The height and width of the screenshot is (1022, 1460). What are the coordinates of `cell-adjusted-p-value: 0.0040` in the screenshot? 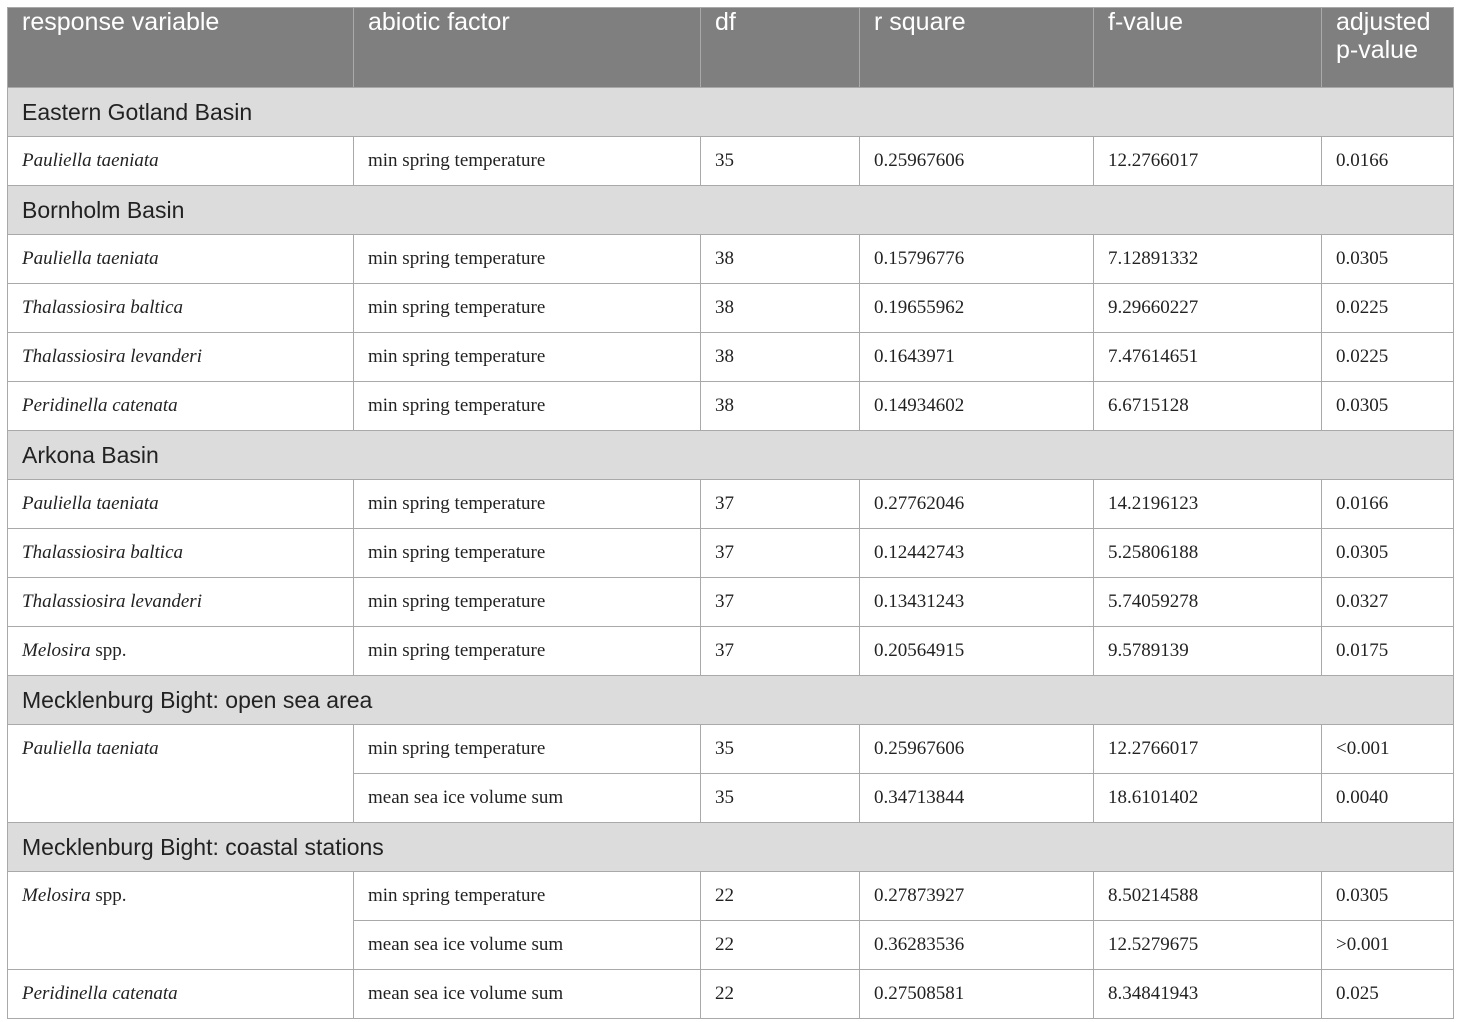 It's located at (1387, 798).